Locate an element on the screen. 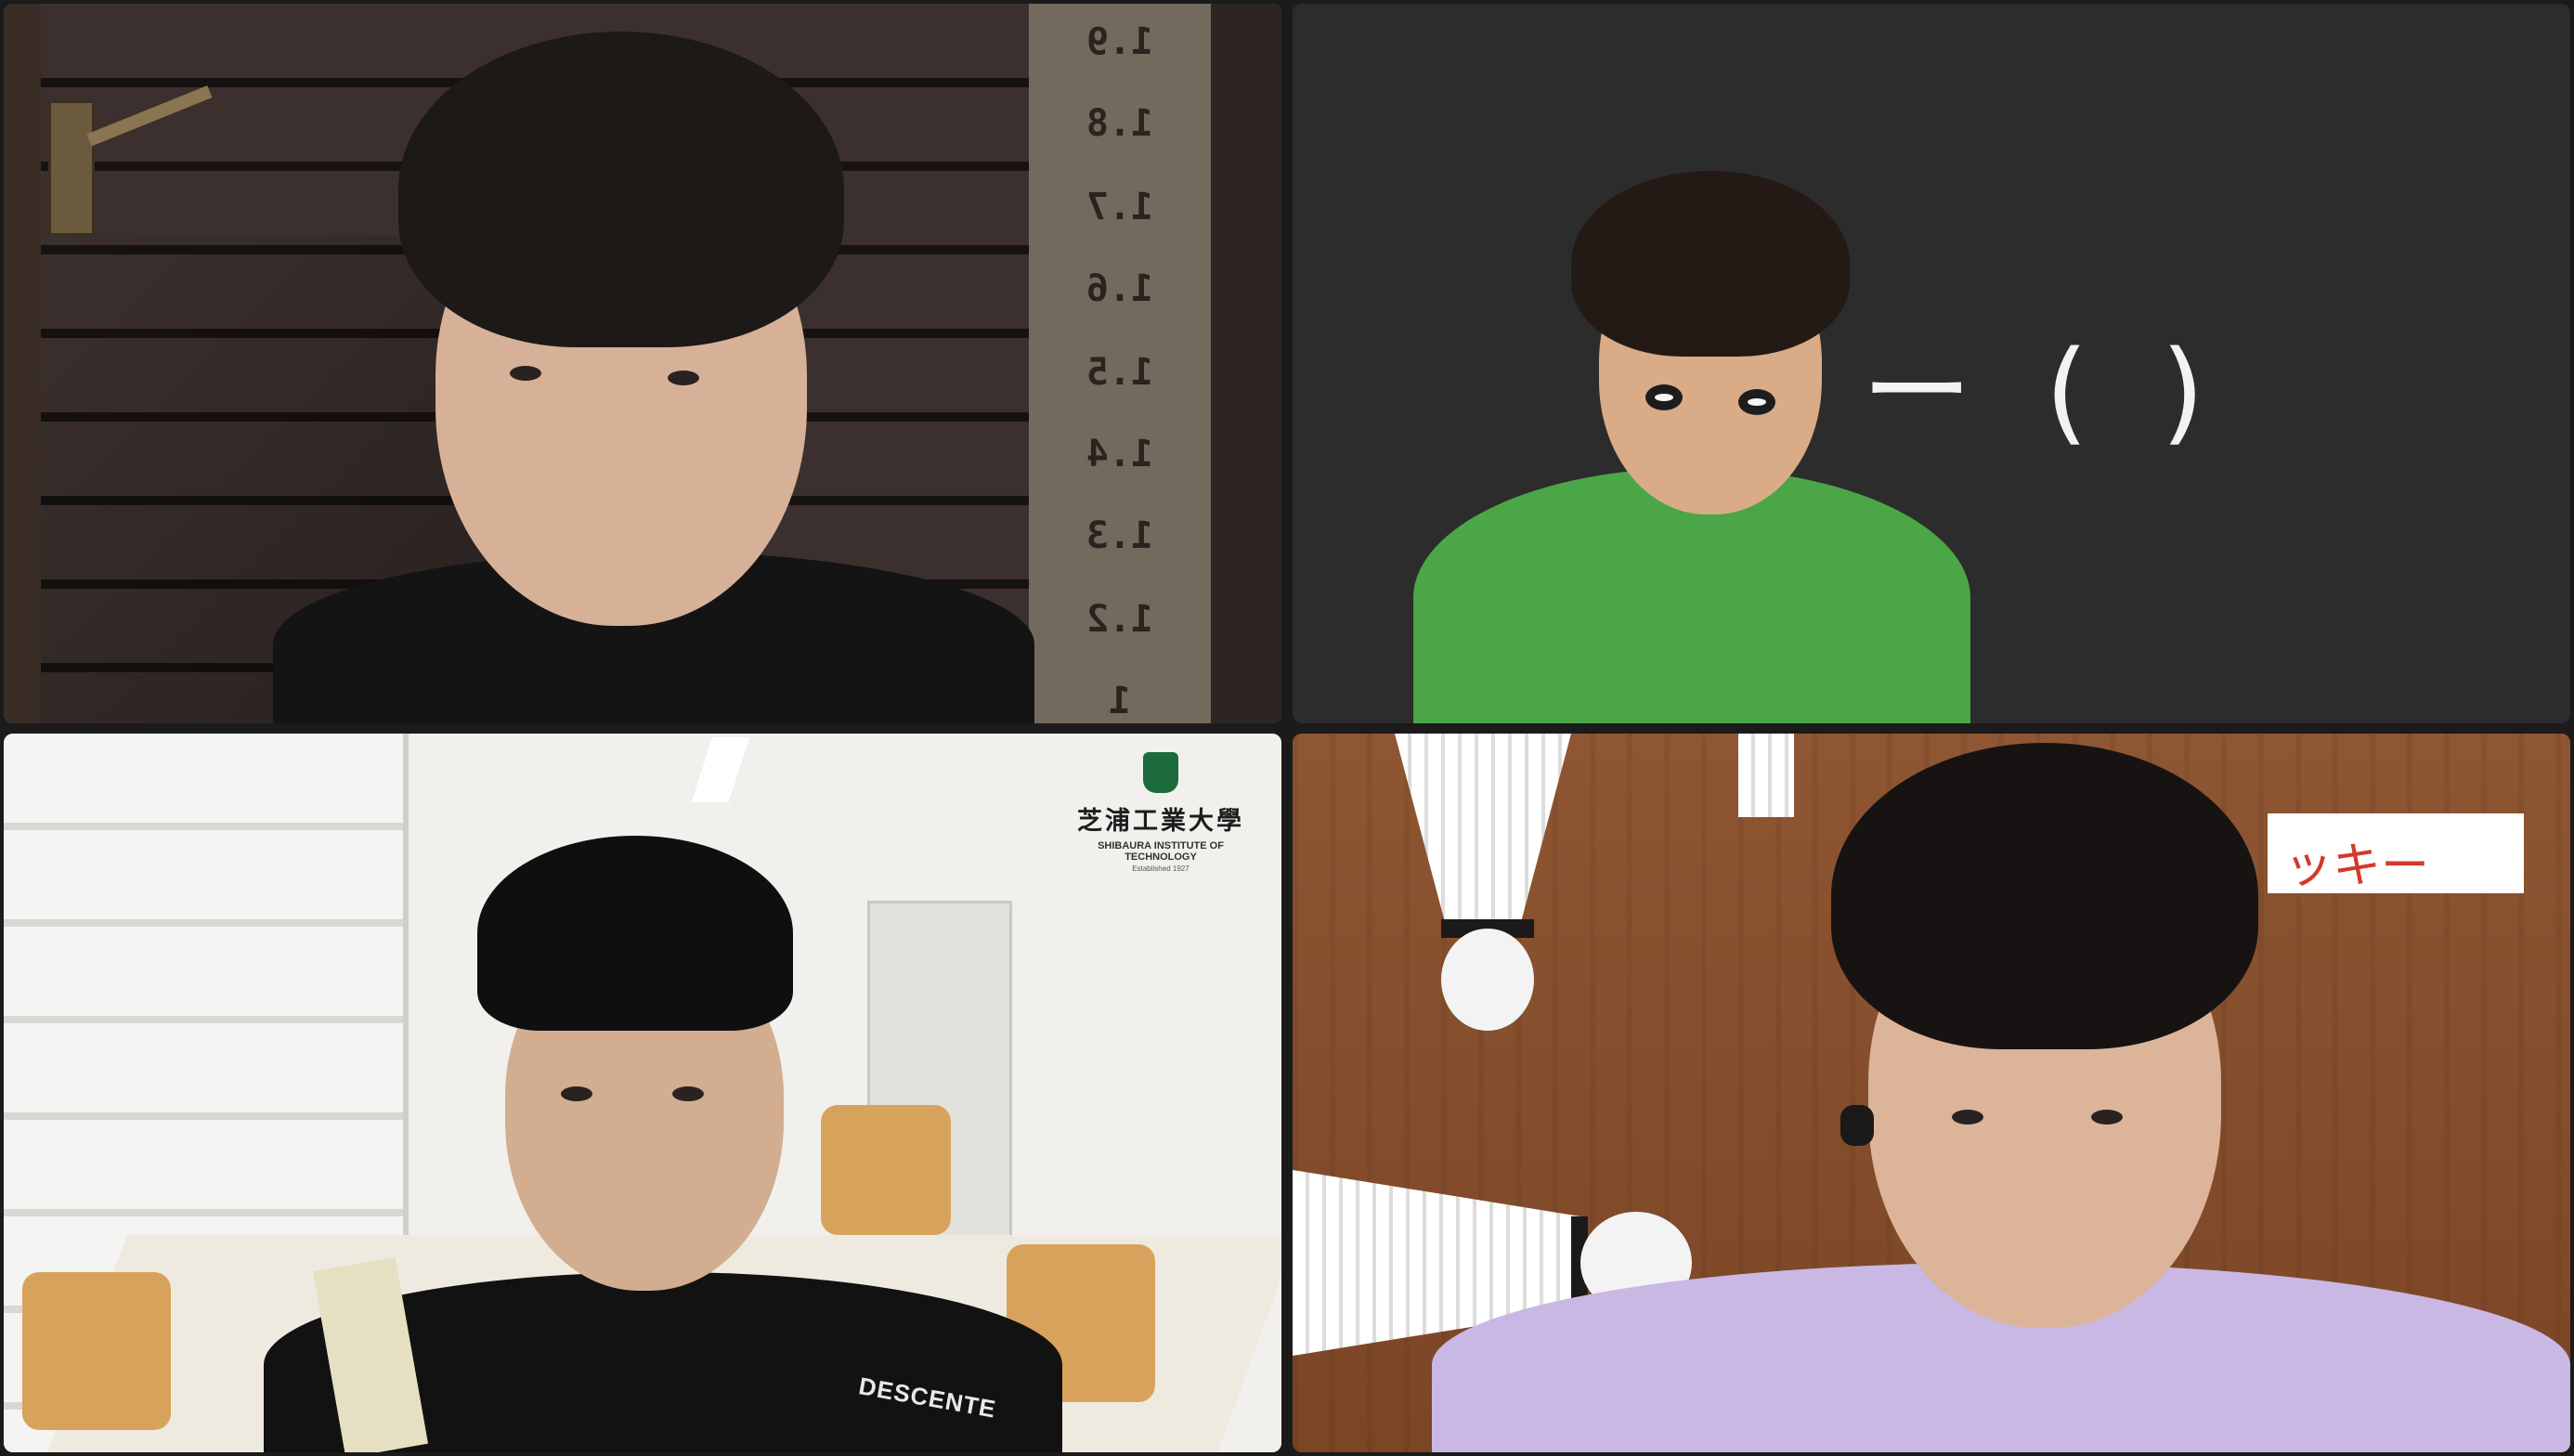 This screenshot has height=1456, width=2574. height-tick: 1.9 is located at coordinates (1120, 41).